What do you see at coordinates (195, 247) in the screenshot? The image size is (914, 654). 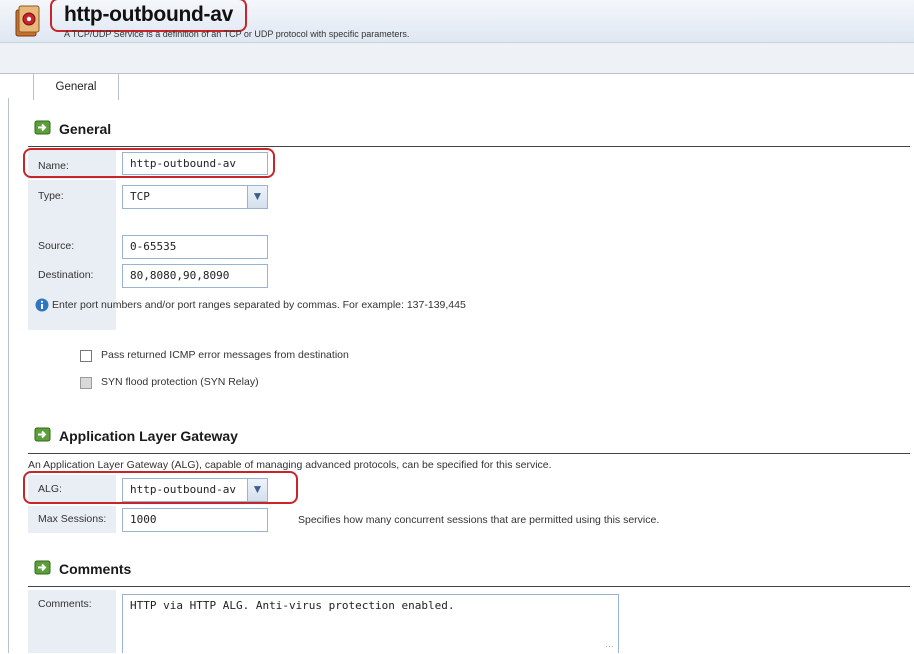 I see `source-field: 0-65535` at bounding box center [195, 247].